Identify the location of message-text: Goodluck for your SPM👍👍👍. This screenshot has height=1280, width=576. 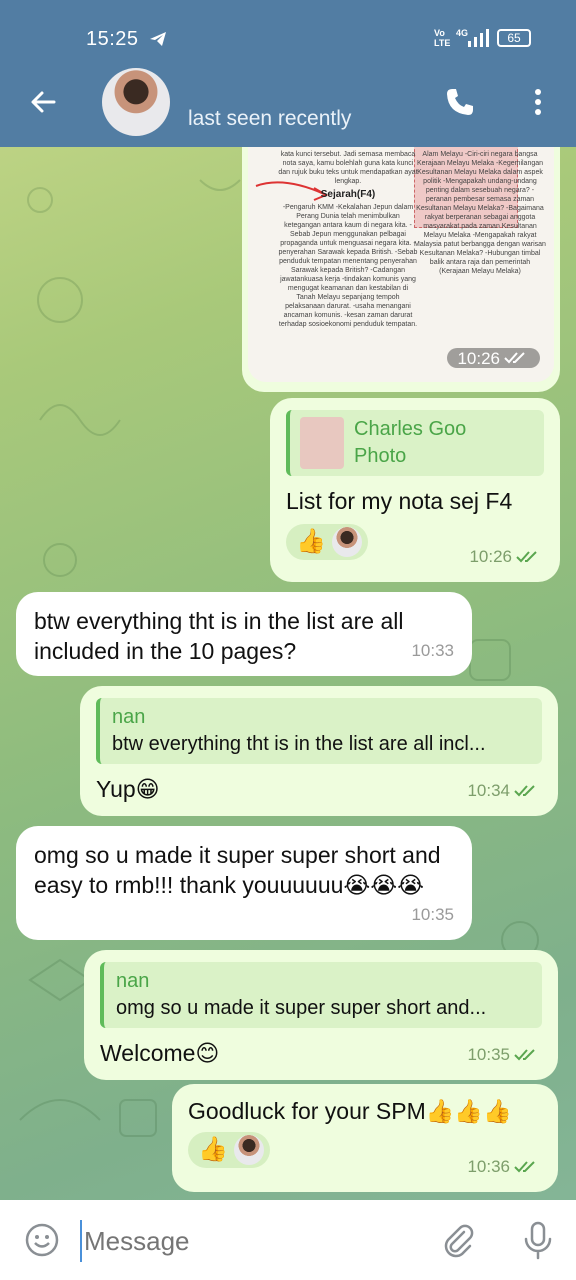
(350, 1111).